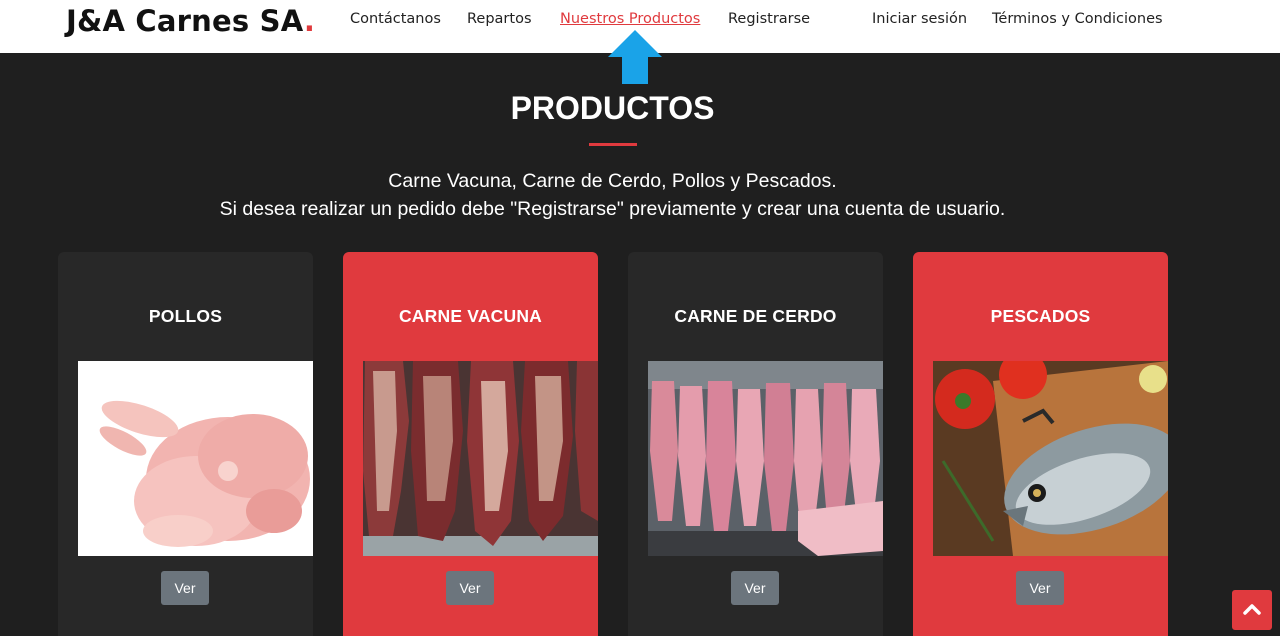  Describe the element at coordinates (1050, 458) in the screenshot. I see `fish-tomatoes-image` at that location.